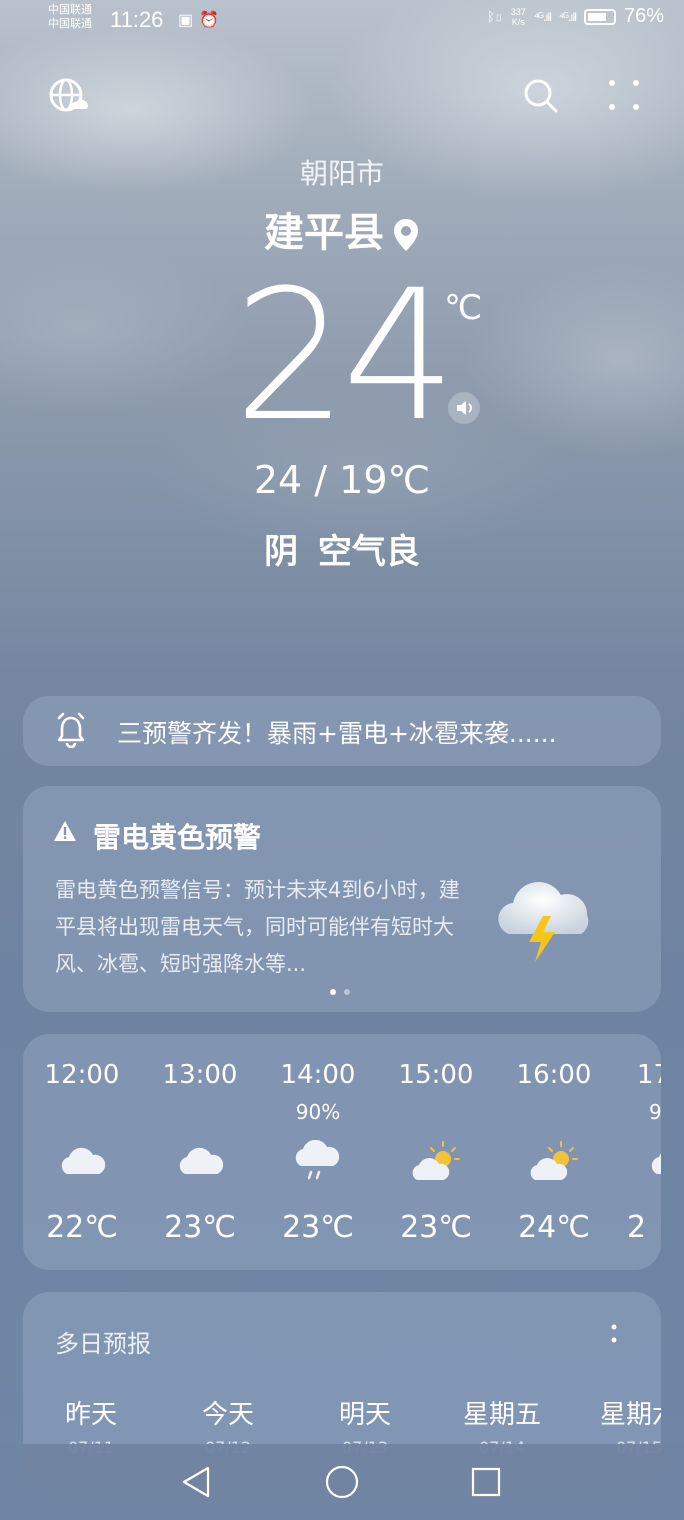 The width and height of the screenshot is (684, 1520). I want to click on more-dots-icon, so click(624, 95).